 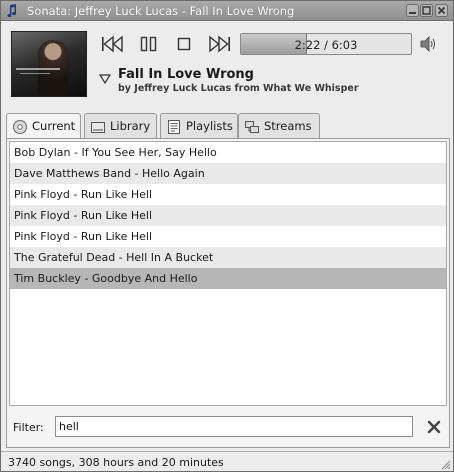 I want to click on document-list-icon, so click(x=174, y=127).